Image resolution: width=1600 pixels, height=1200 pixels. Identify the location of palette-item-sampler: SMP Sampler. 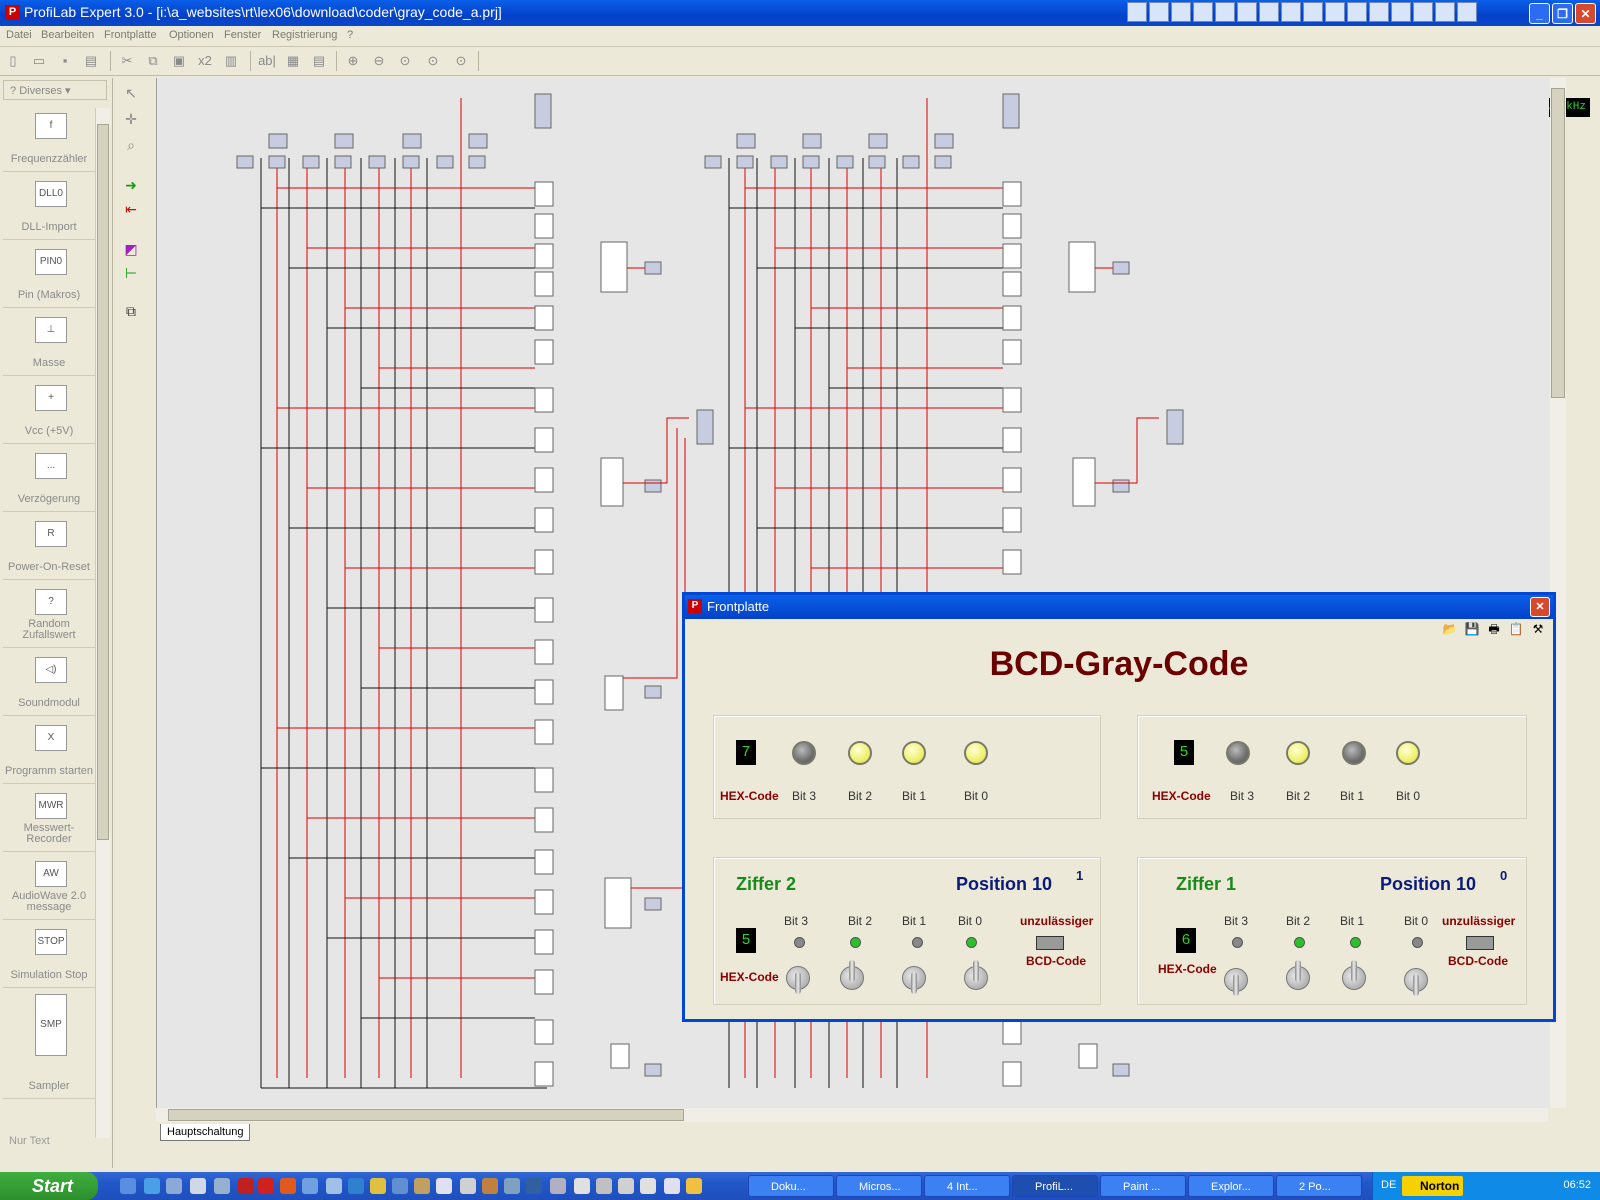
(49, 1043).